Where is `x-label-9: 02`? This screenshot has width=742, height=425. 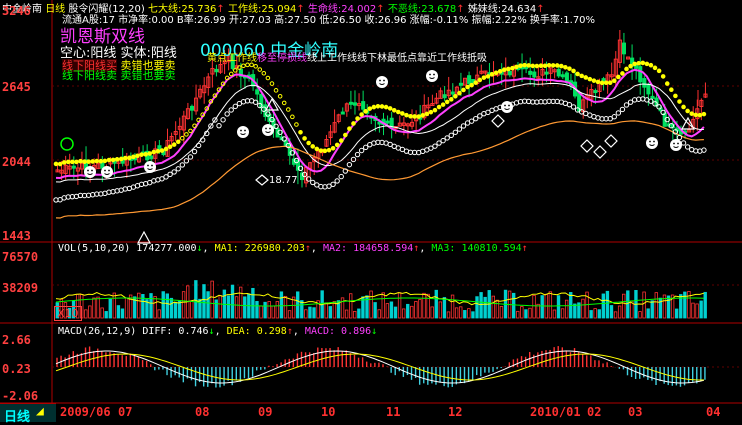 x-label-9: 02 is located at coordinates (594, 412).